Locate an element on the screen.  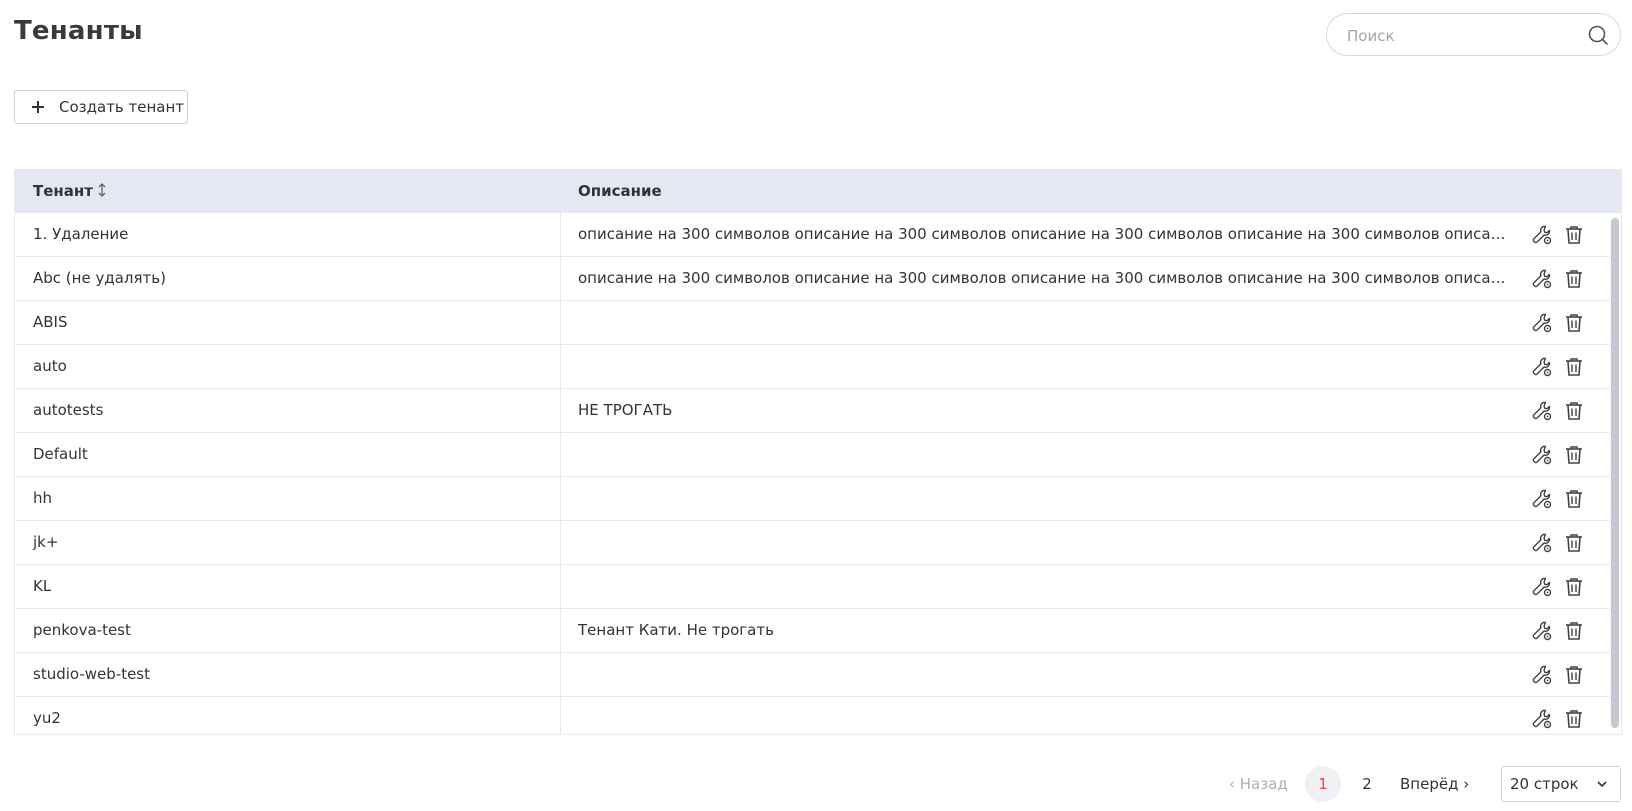
pagination-prev: ‹ Назад is located at coordinates (1258, 784).